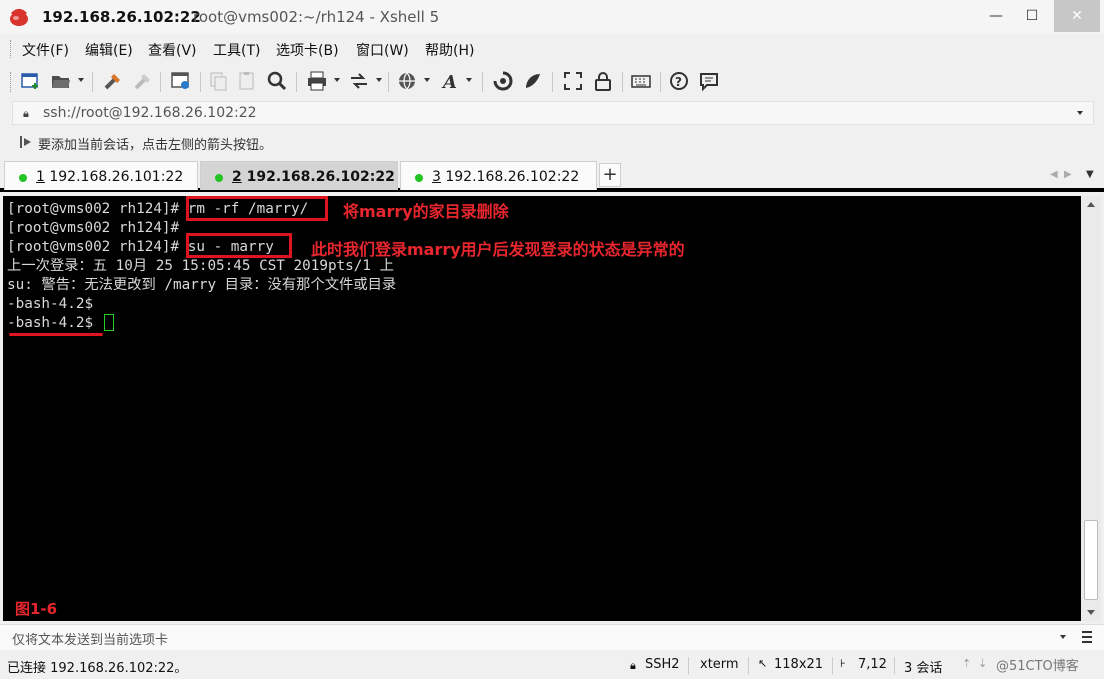 The height and width of the screenshot is (679, 1104). What do you see at coordinates (56, 334) in the screenshot?
I see `highlight-underline` at bounding box center [56, 334].